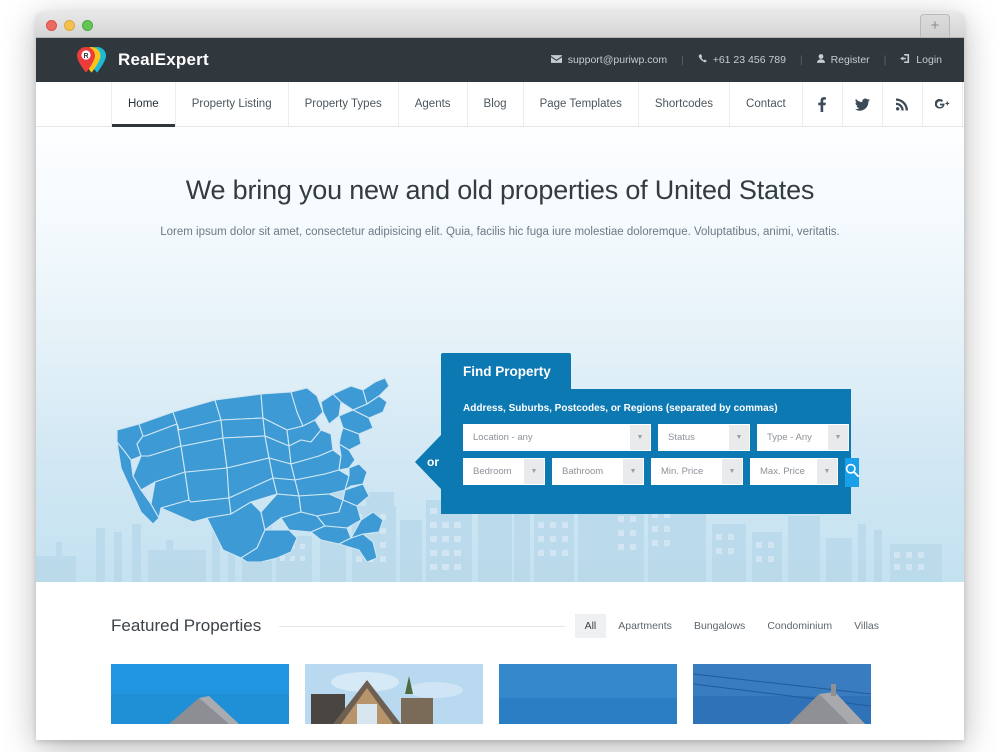 This screenshot has height=752, width=1000. I want to click on nav-item-contact: Contact, so click(766, 104).